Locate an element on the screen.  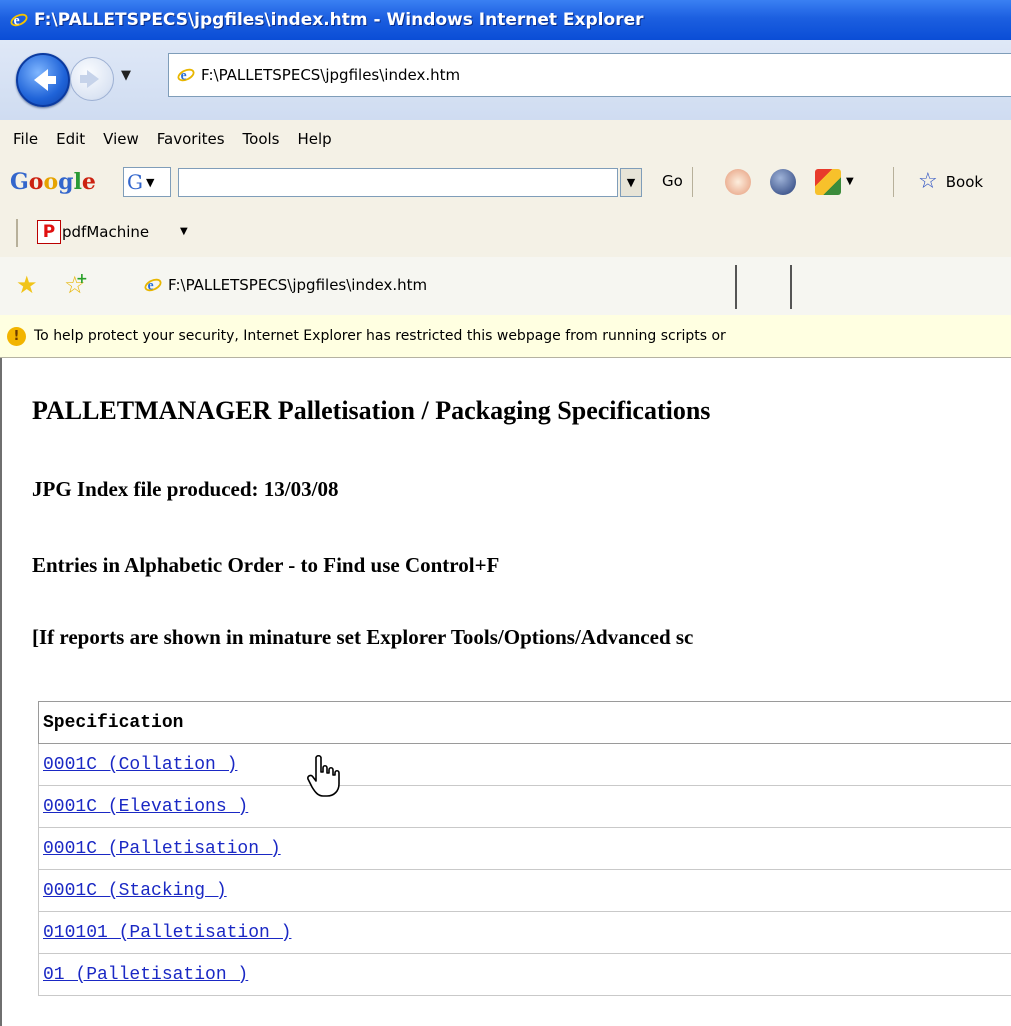
google-toolbar: Google G ▼ ▼ Go ▼ ☆ Book is located at coordinates (505, 182).